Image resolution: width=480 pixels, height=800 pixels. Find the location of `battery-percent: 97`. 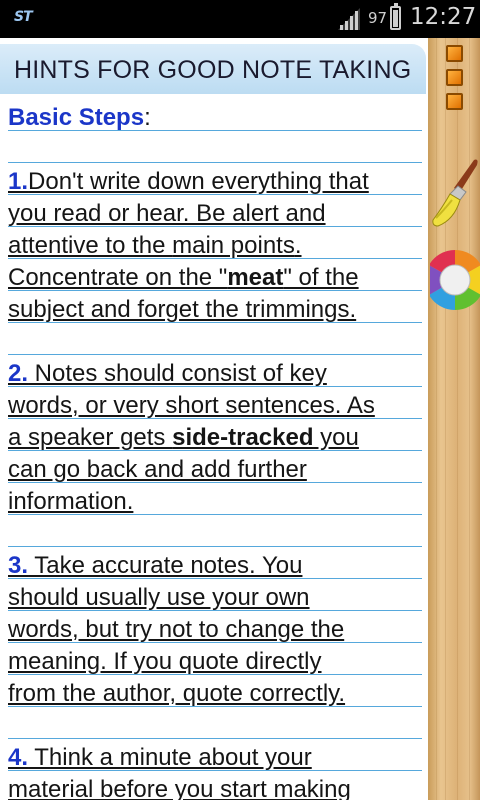

battery-percent: 97 is located at coordinates (378, 18).